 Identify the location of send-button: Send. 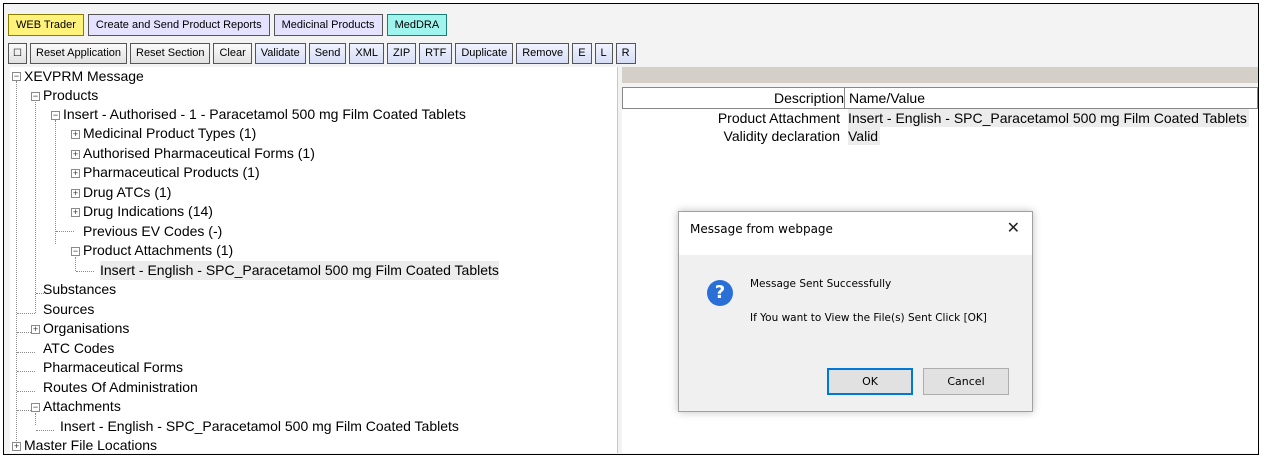
(327, 53).